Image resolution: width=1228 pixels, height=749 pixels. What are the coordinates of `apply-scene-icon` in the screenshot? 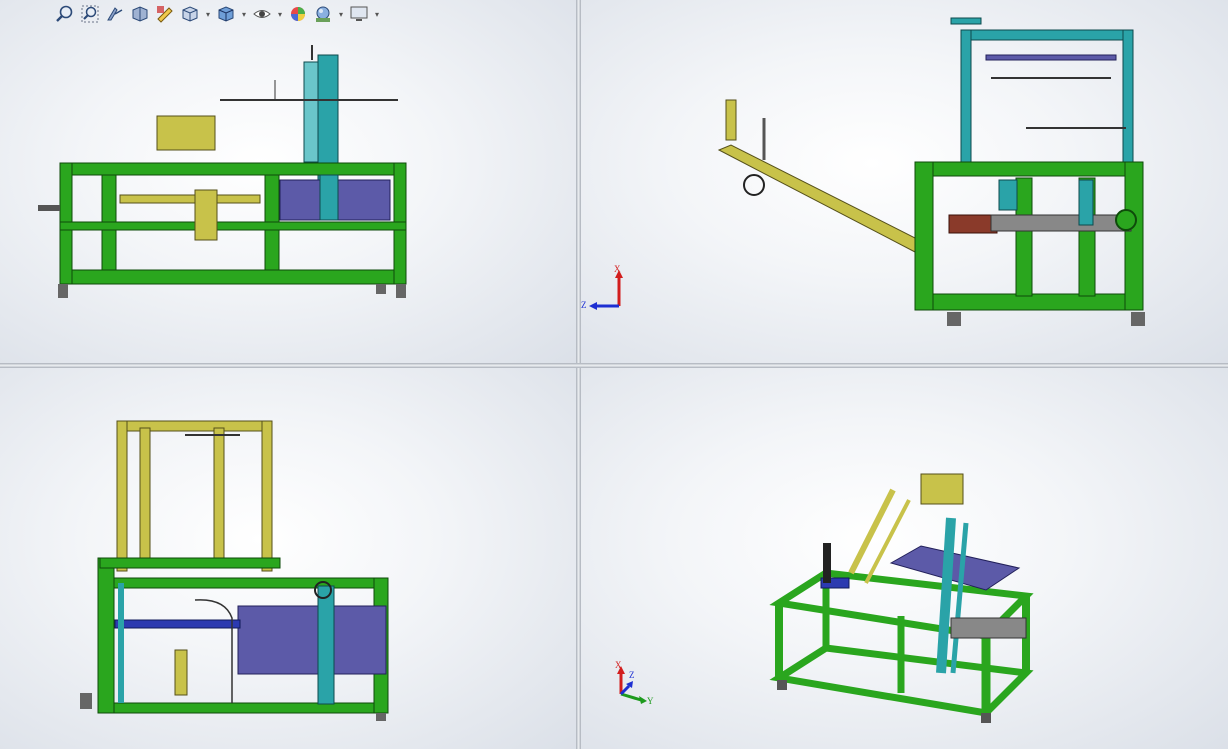 It's located at (323, 14).